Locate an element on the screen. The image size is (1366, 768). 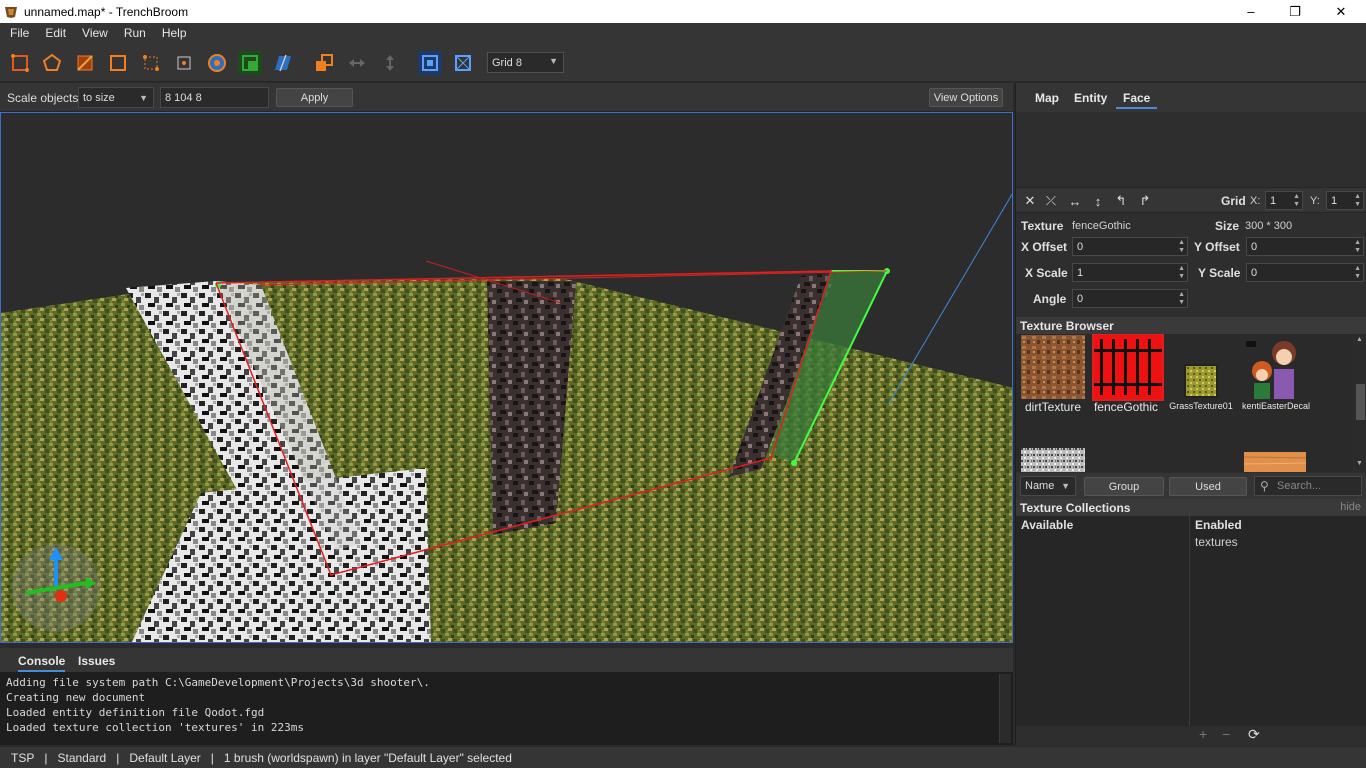
move-tool-icon is located at coordinates (20, 63).